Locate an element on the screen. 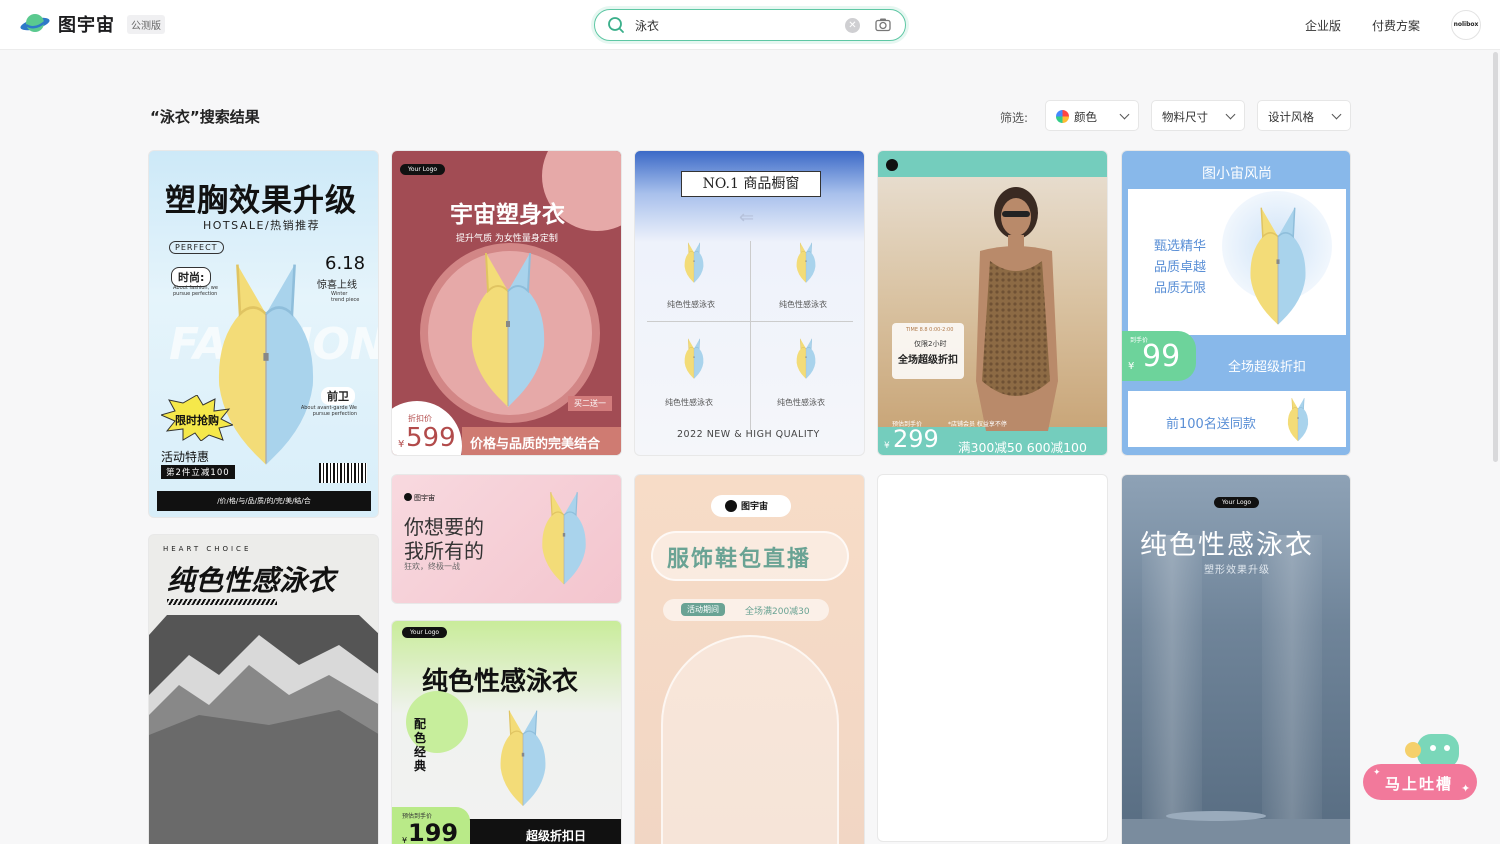  card4-only: 仅限2小时 is located at coordinates (930, 344).